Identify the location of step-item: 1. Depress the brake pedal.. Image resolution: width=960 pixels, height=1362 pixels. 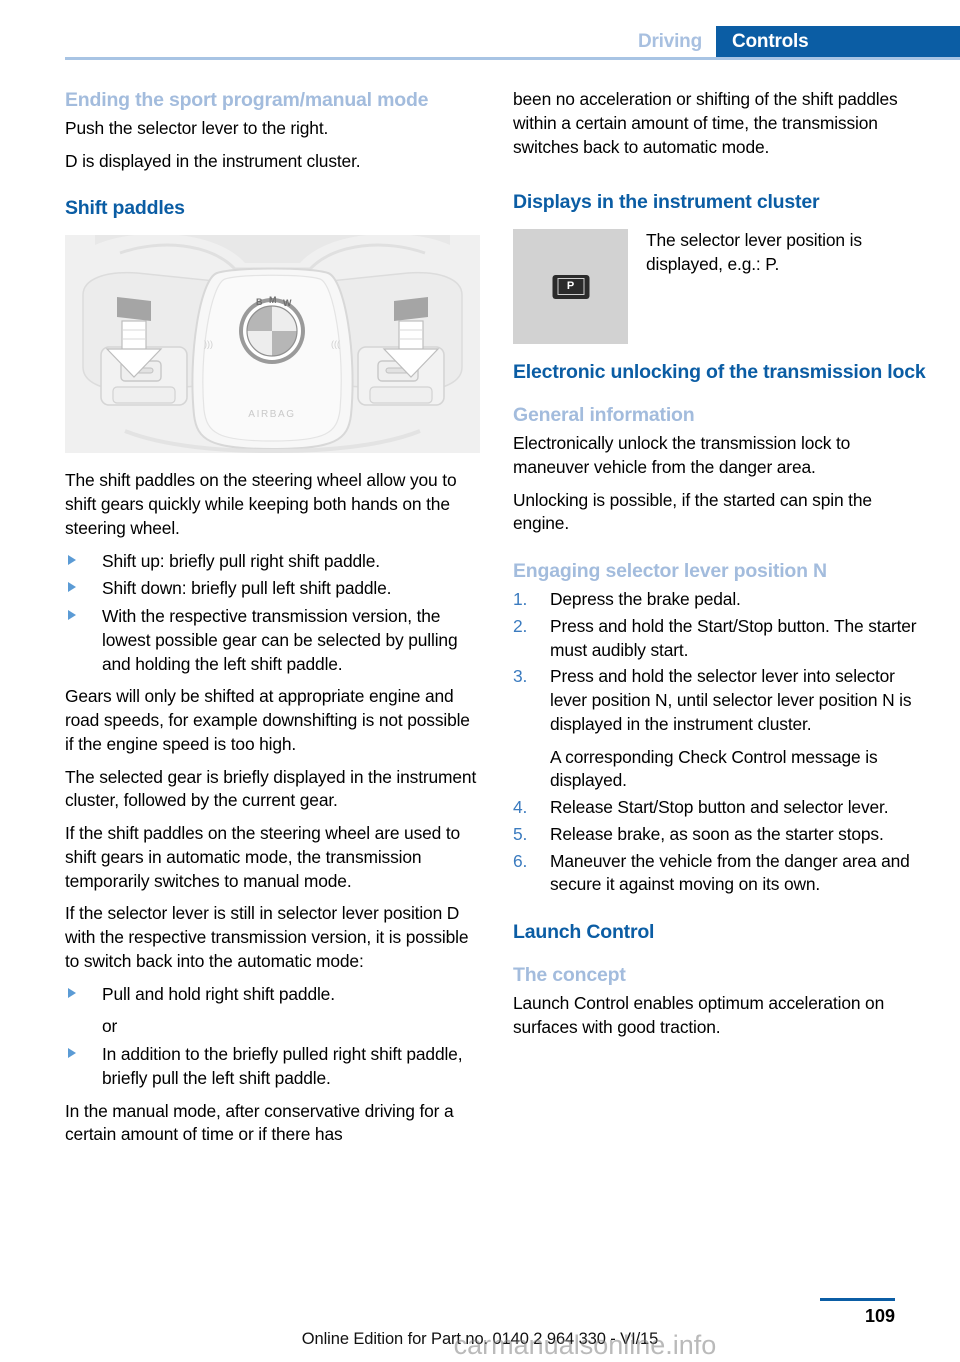
(720, 600).